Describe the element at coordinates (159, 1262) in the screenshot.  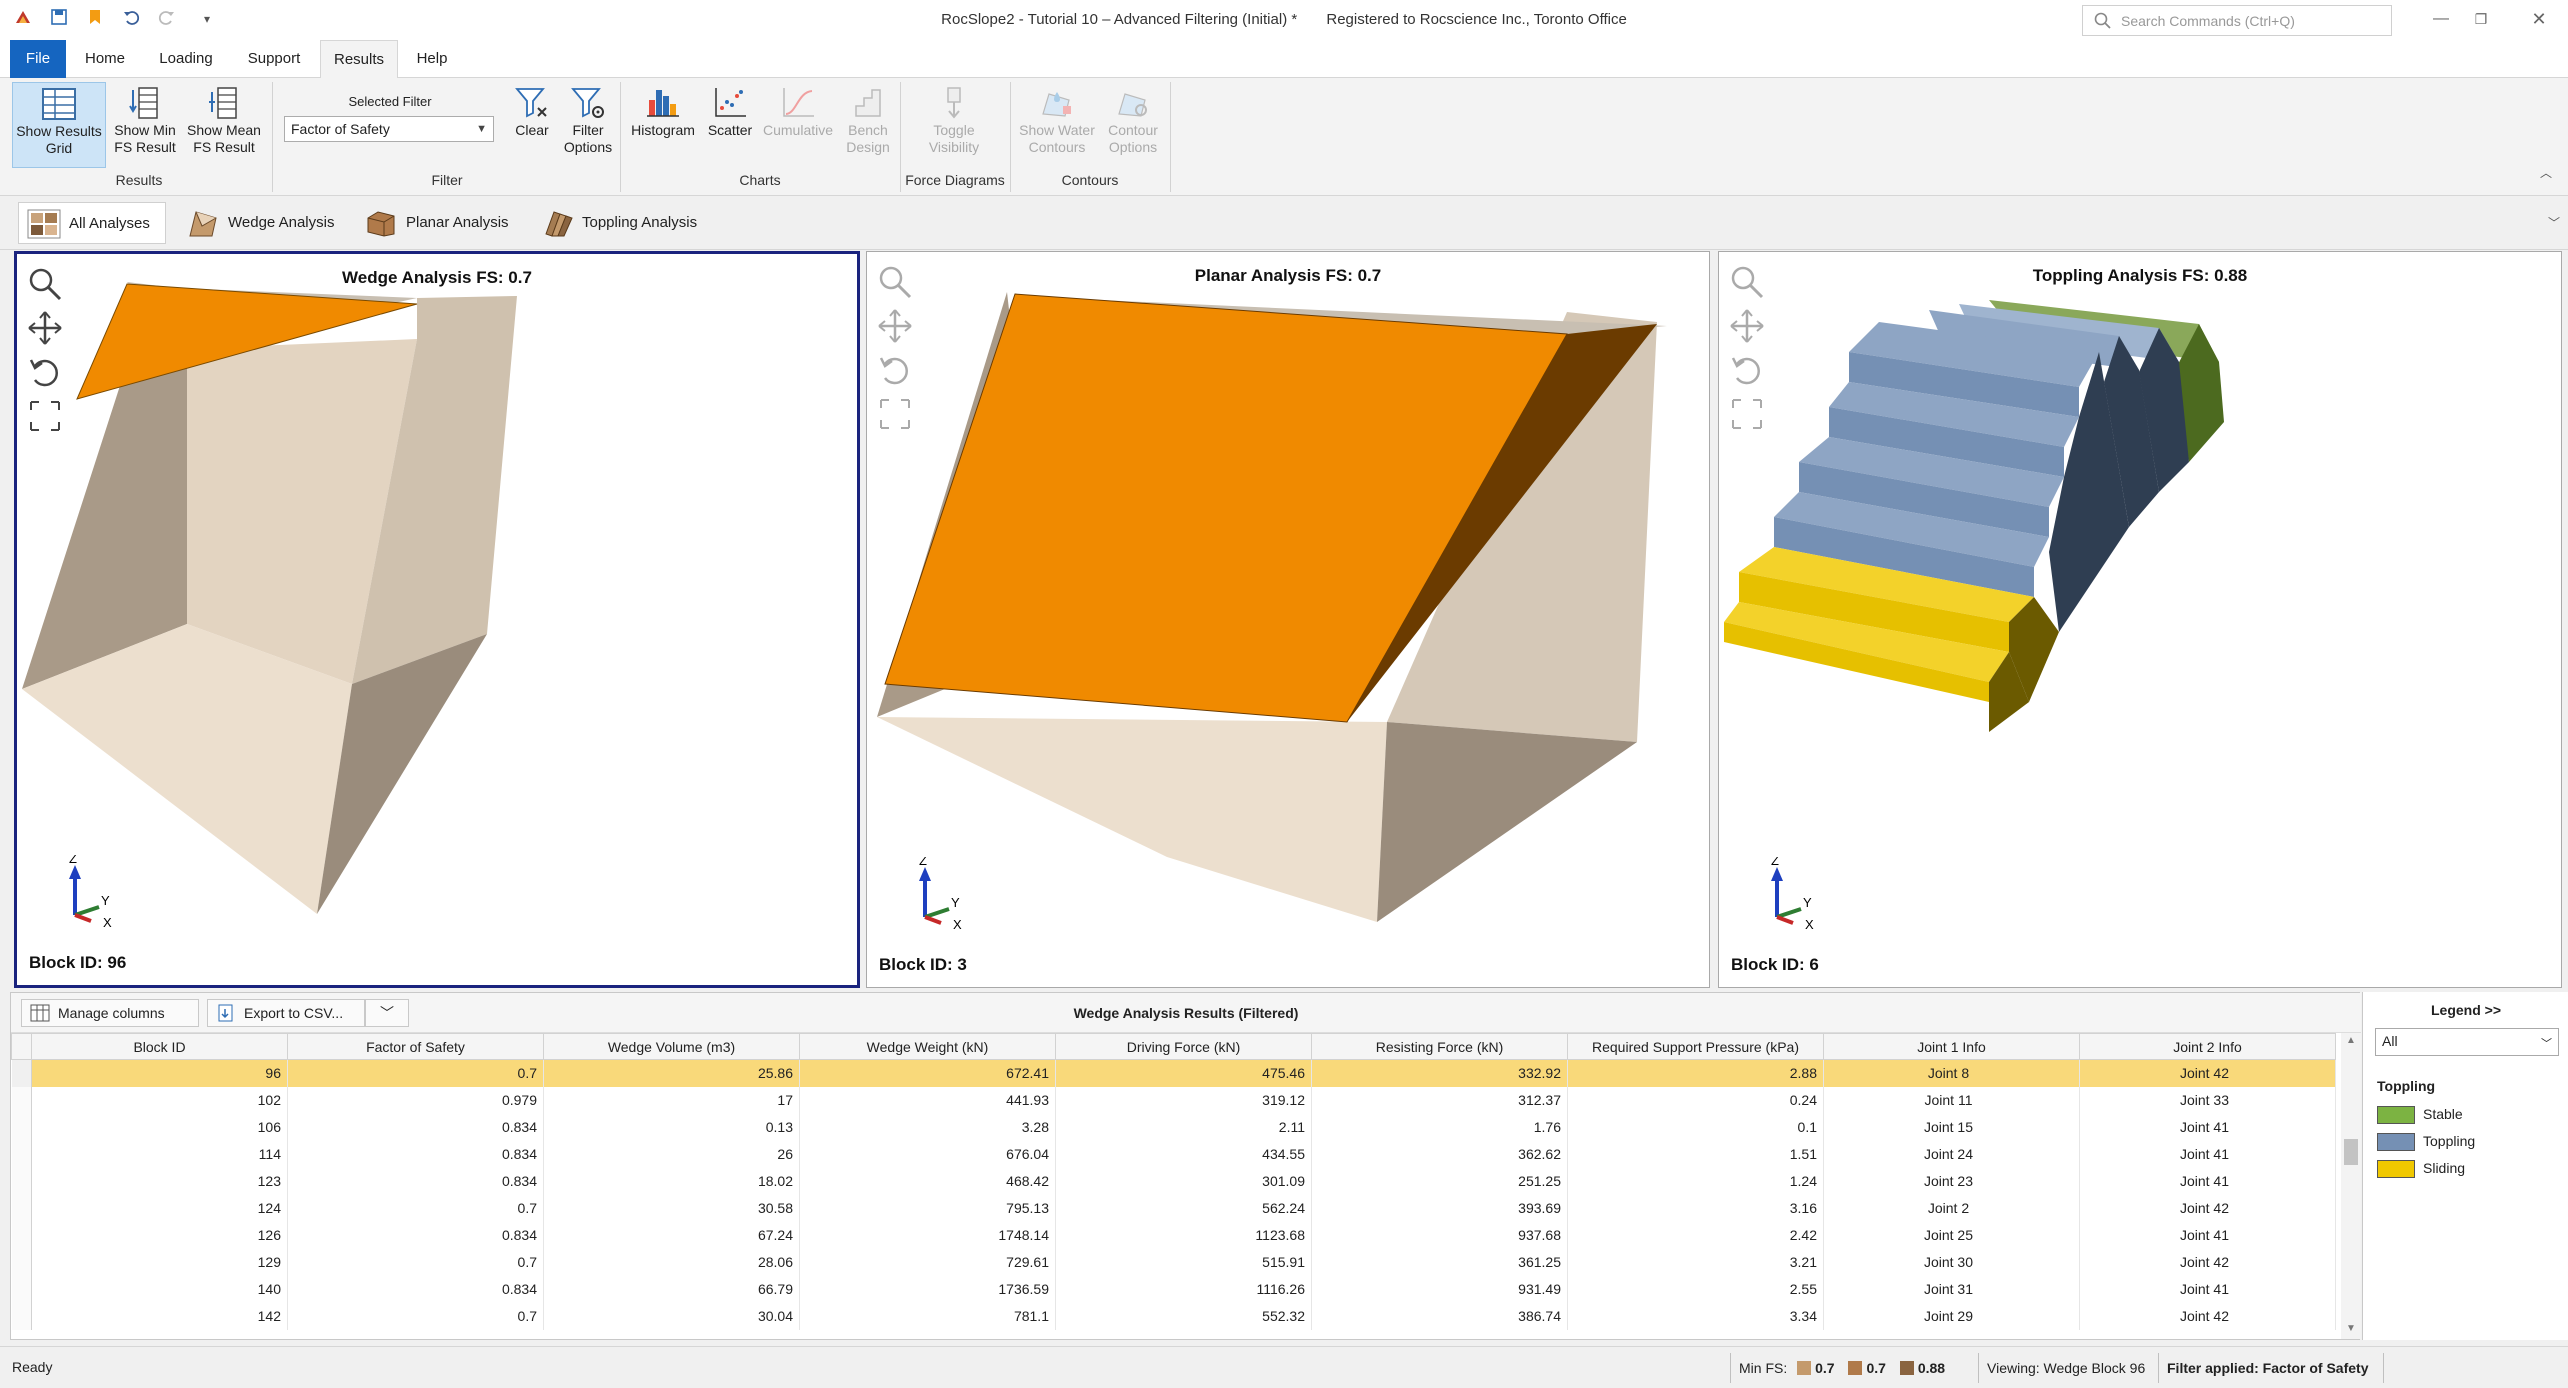
I see `table-cell: 129` at that location.